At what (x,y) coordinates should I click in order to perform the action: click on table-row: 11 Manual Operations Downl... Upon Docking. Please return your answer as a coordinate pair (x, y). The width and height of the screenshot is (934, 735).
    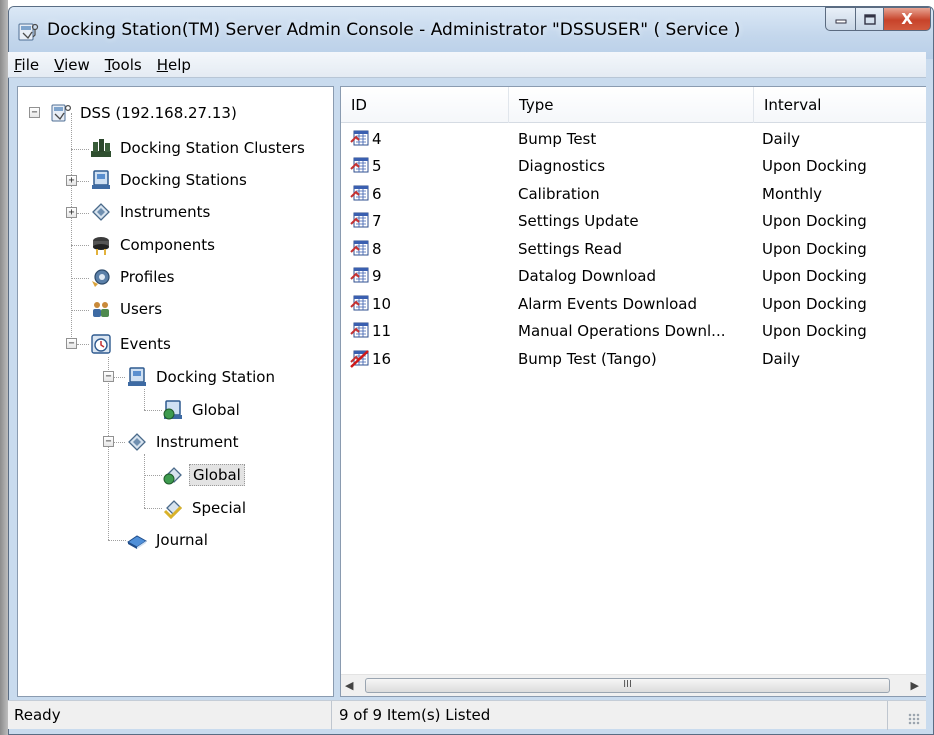
    Looking at the image, I should click on (633, 331).